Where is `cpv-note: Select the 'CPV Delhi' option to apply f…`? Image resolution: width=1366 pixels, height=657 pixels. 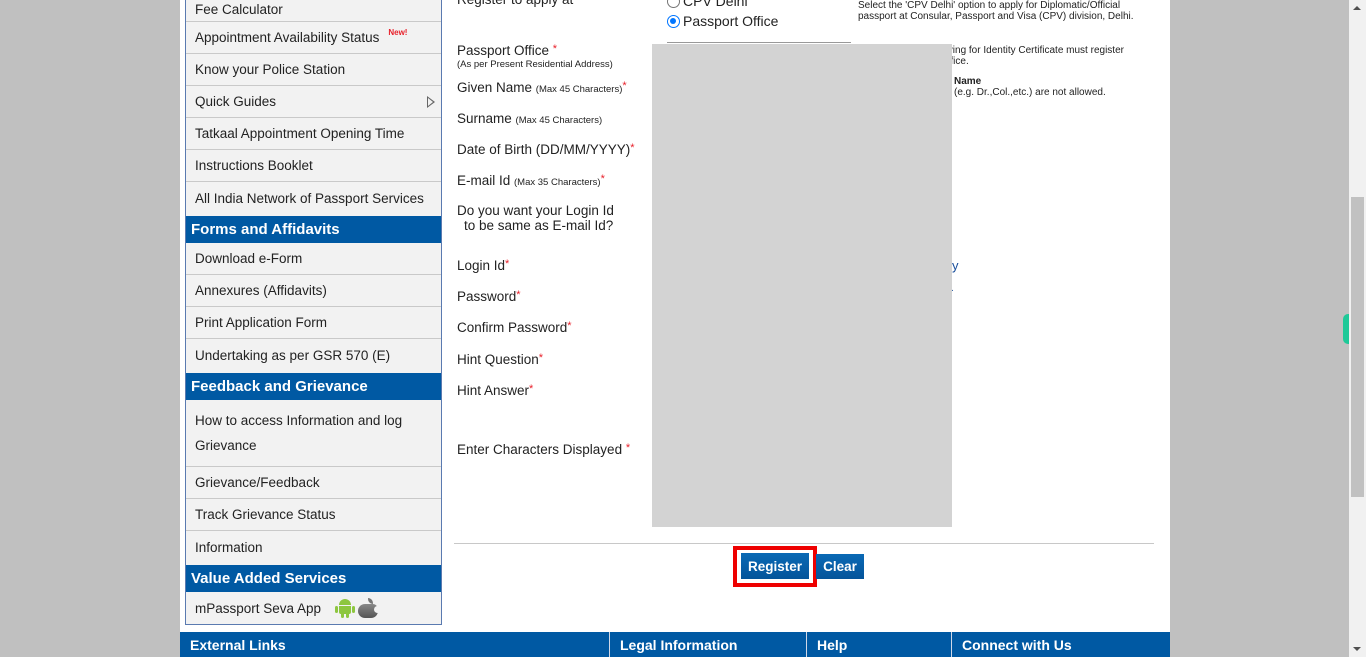
cpv-note: Select the 'CPV Delhi' option to apply f… is located at coordinates (1008, 11).